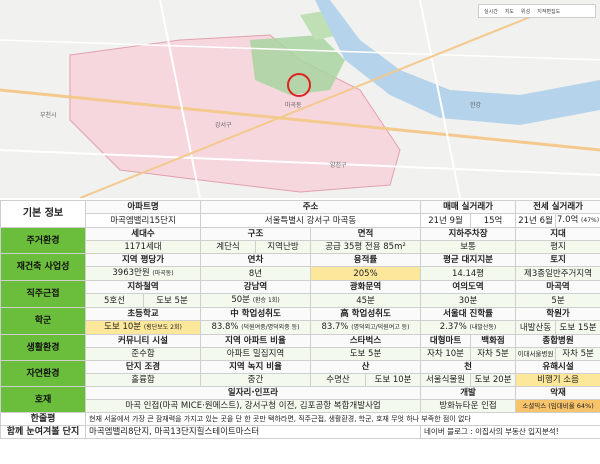 The width and height of the screenshot is (600, 464). What do you see at coordinates (143, 314) in the screenshot?
I see `elementary-header: 초등학교` at bounding box center [143, 314].